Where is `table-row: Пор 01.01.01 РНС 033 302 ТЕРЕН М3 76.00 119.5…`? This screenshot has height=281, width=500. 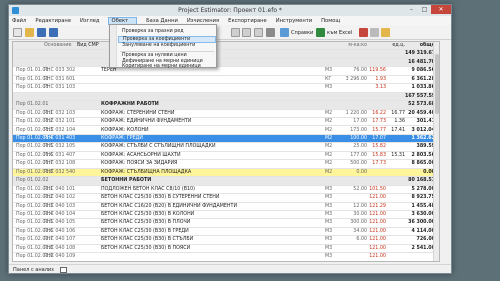
table-row: Пор 01.01.01 РНС 033 302 ТЕРЕН М3 76.00 119.5… is located at coordinates (226, 71).